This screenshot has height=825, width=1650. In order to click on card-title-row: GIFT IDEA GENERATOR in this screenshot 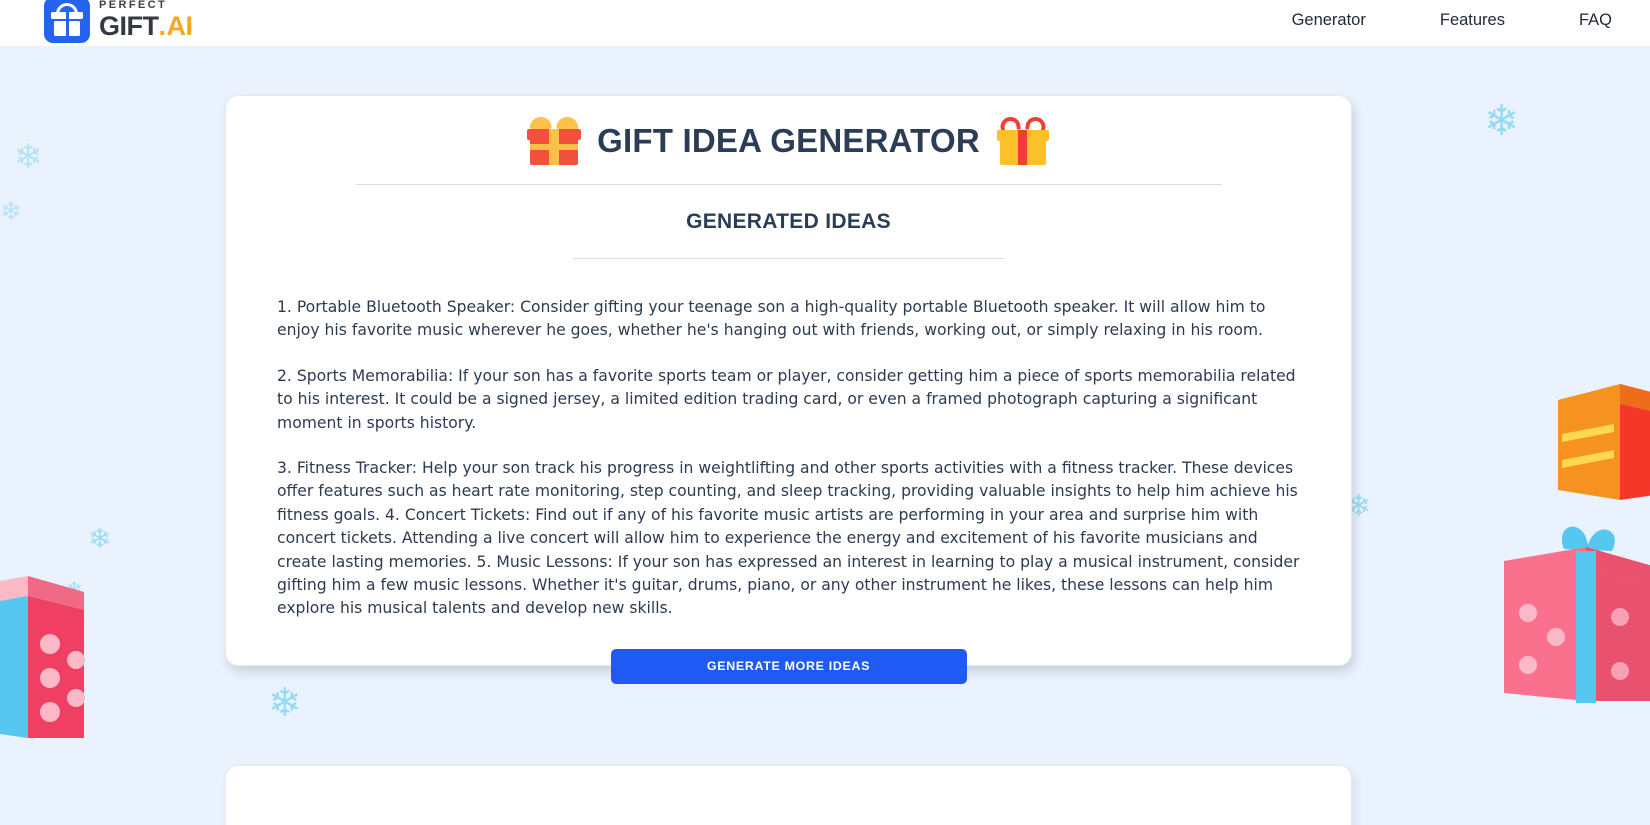, I will do `click(788, 130)`.